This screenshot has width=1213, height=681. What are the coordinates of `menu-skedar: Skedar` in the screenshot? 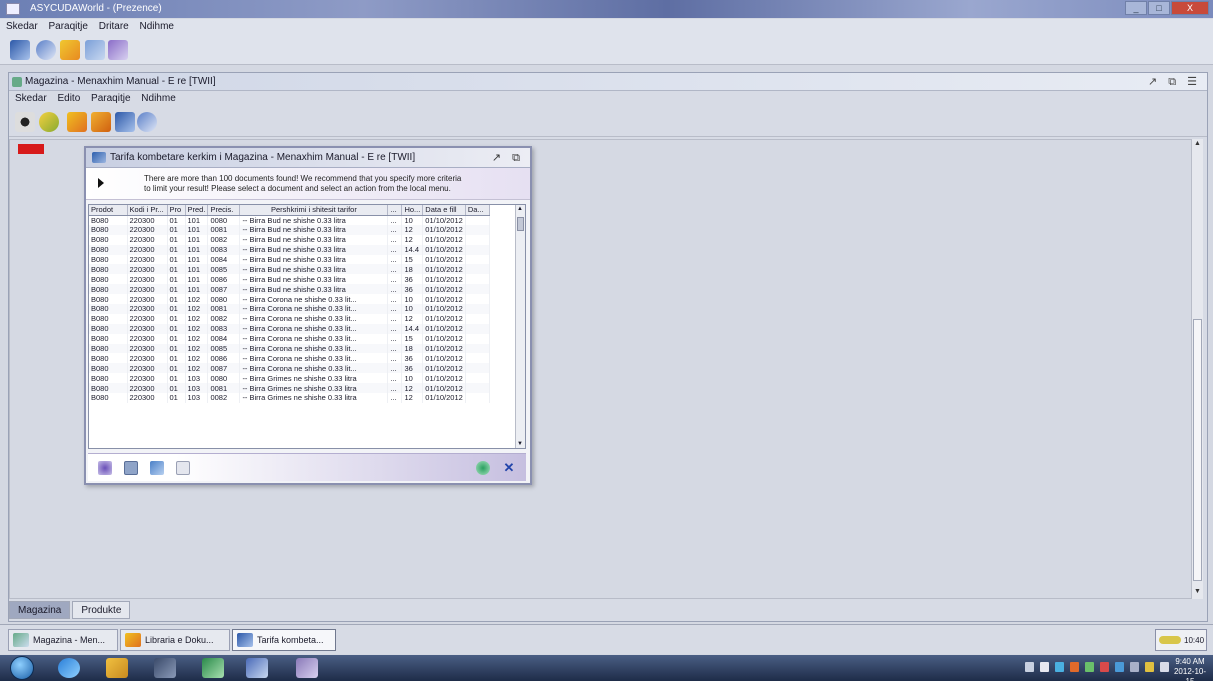 It's located at (22, 26).